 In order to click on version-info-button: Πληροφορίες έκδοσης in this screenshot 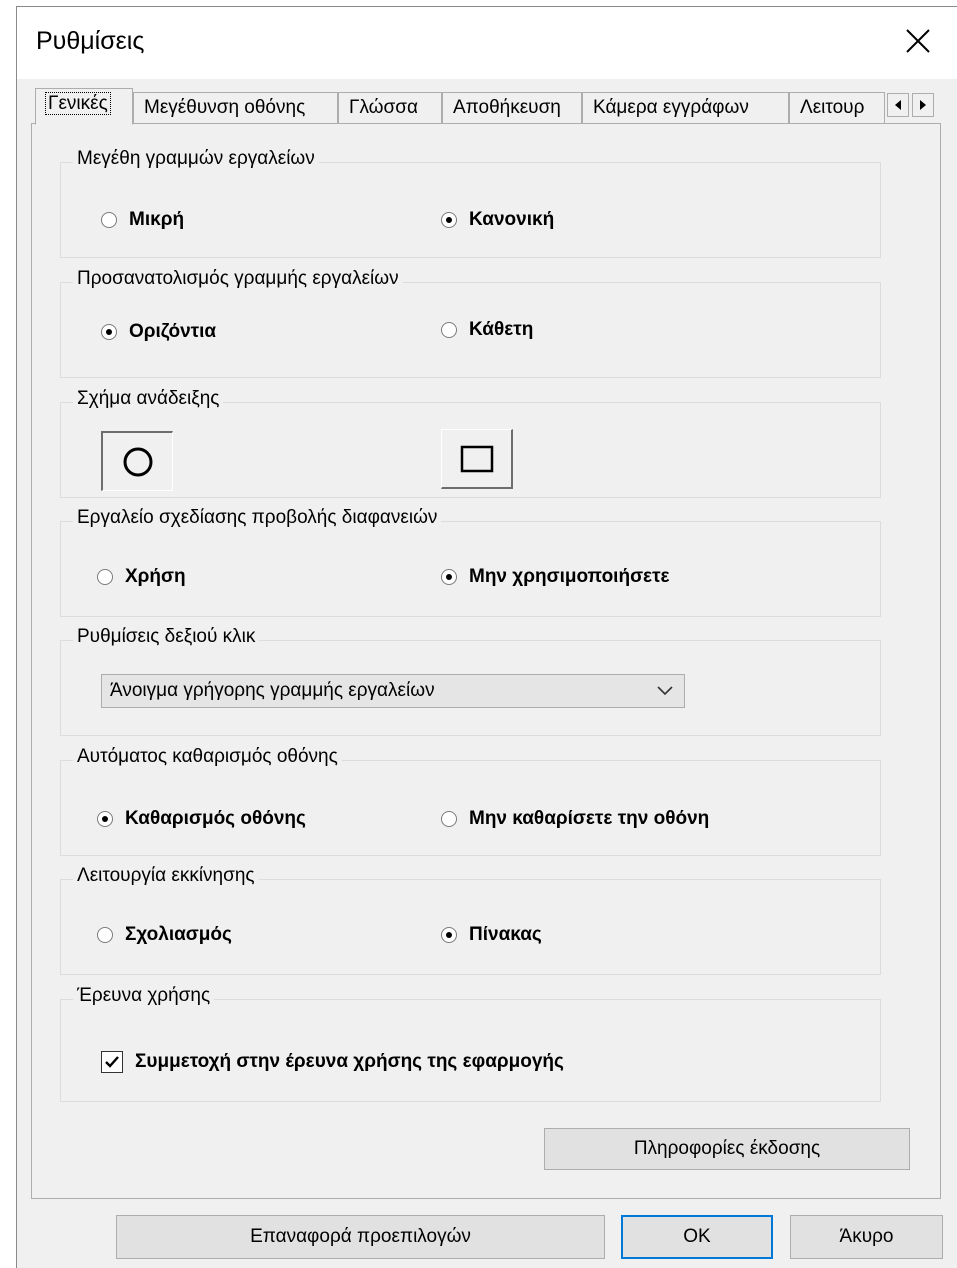, I will do `click(727, 1149)`.